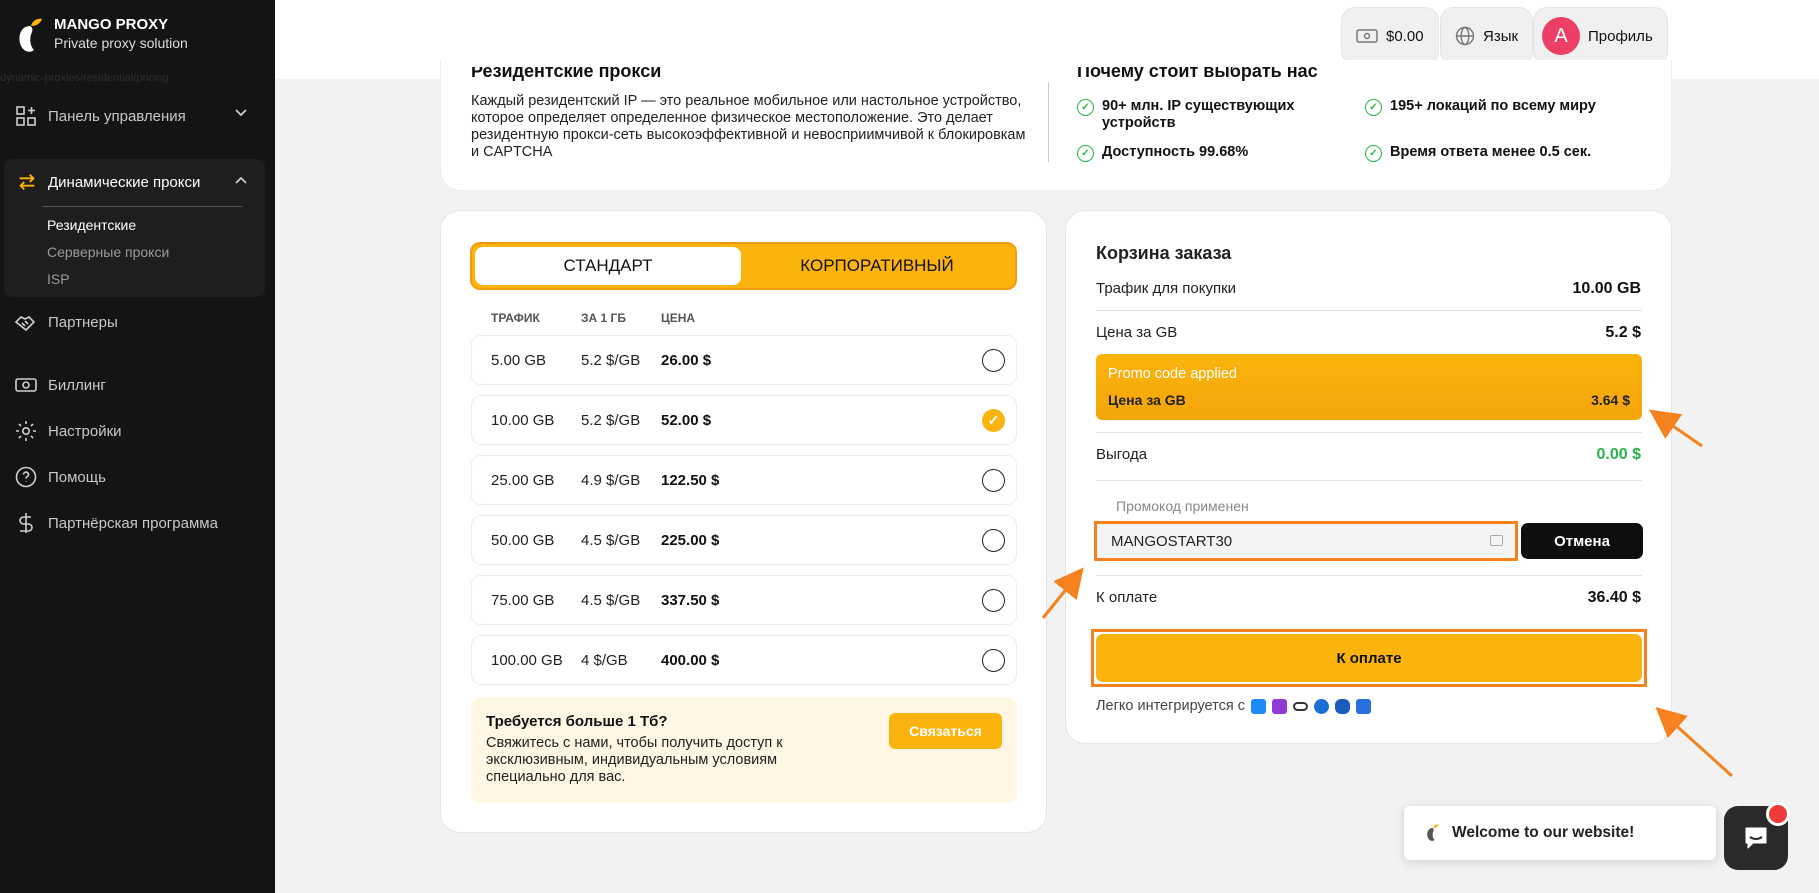  I want to click on chevron-down-icon, so click(241, 114).